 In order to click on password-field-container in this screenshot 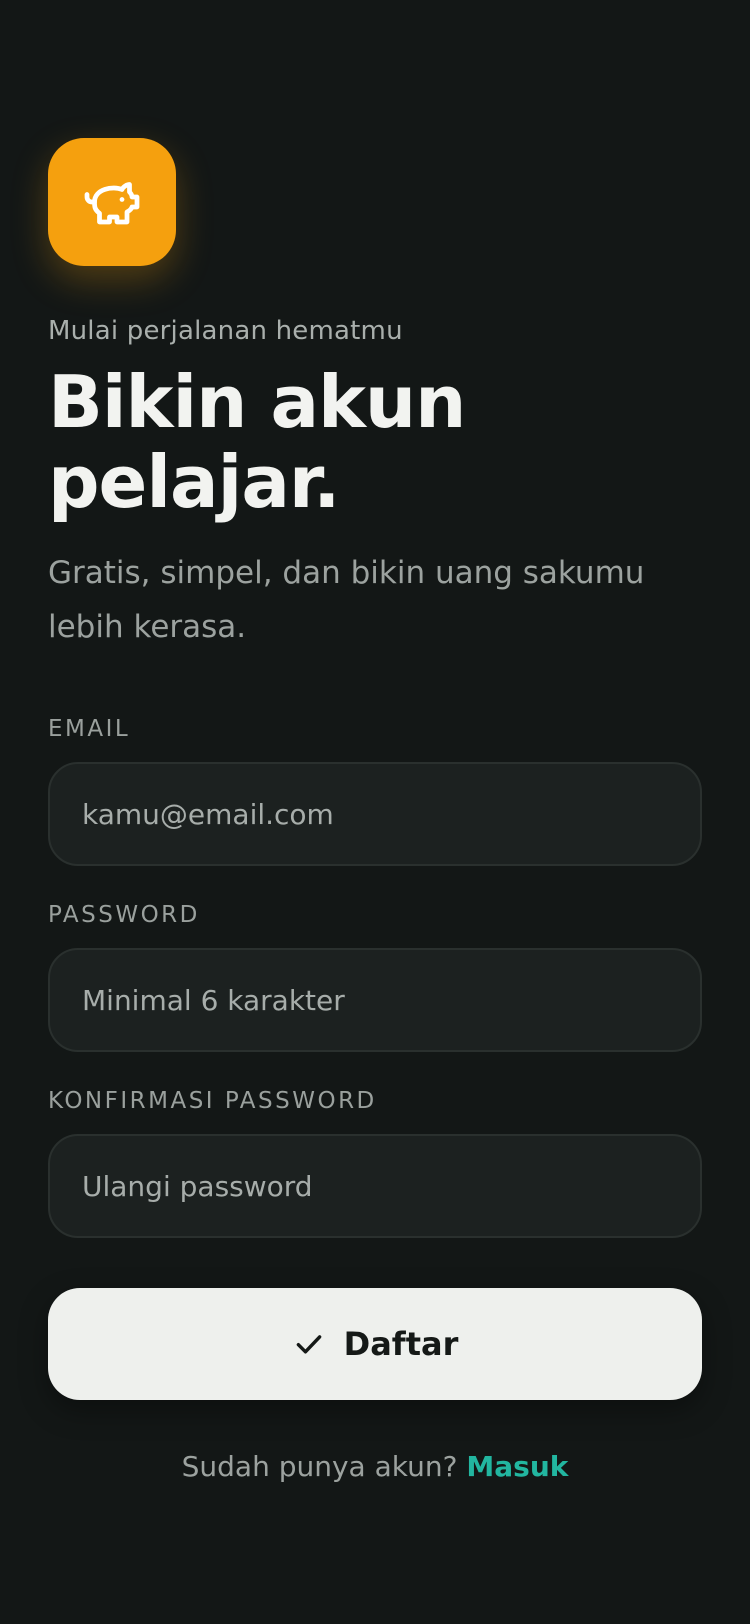, I will do `click(375, 1000)`.